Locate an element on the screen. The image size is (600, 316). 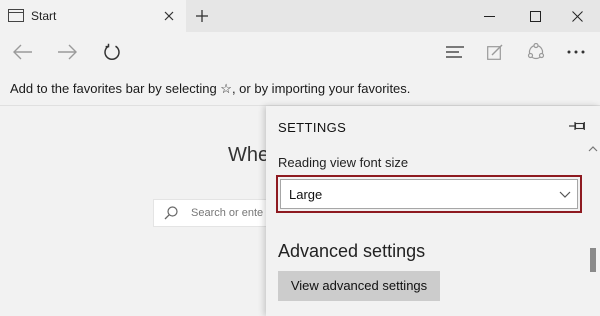
font-size-dropdown: Large is located at coordinates (429, 194).